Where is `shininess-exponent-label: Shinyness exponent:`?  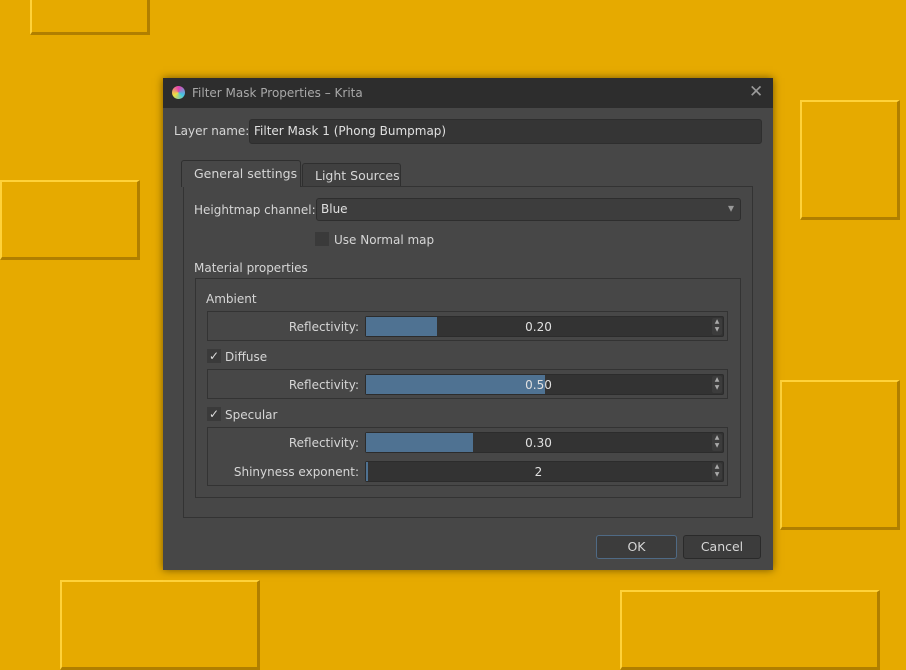
shininess-exponent-label: Shinyness exponent: is located at coordinates (296, 472).